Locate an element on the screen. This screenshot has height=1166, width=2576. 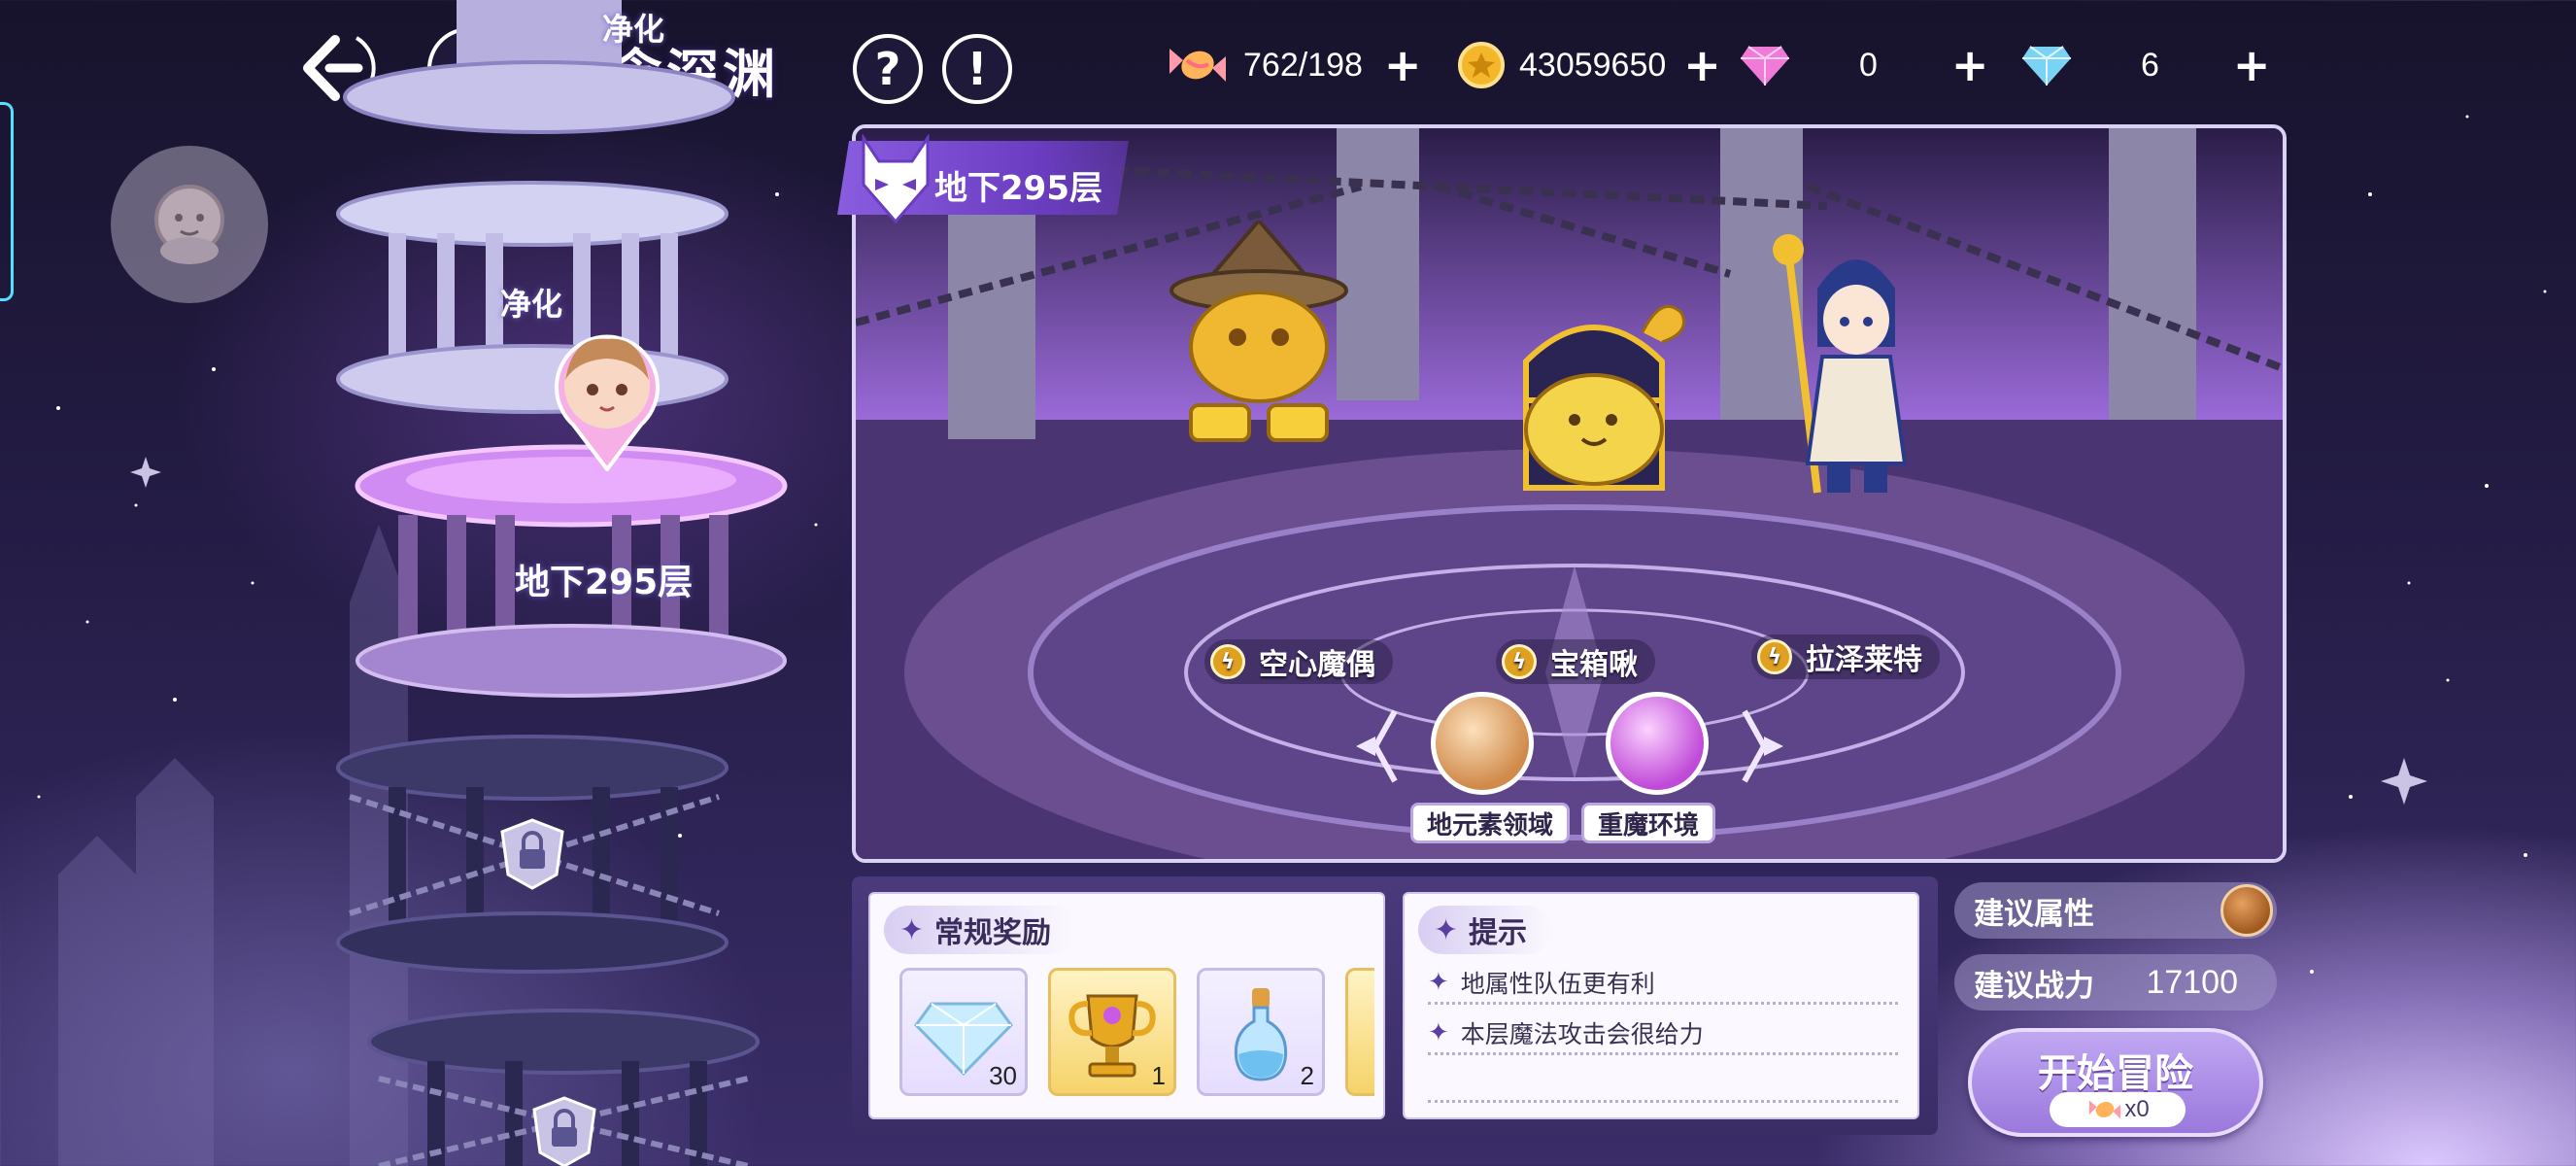
reward-count: 1 is located at coordinates (1158, 1075).